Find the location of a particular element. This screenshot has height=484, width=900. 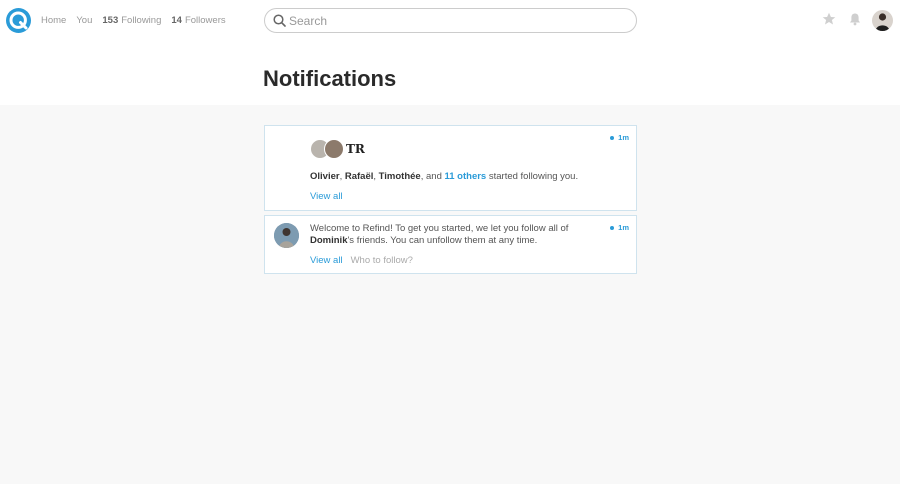

refind-logo-icon is located at coordinates (18, 20).